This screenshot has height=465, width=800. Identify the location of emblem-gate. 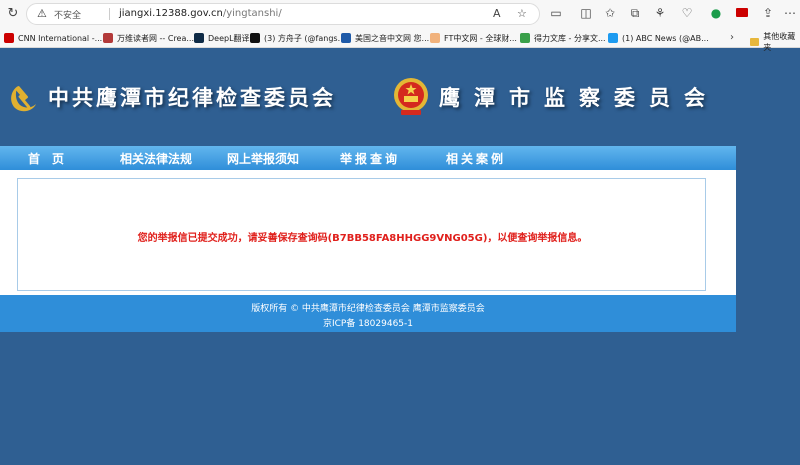
(411, 99).